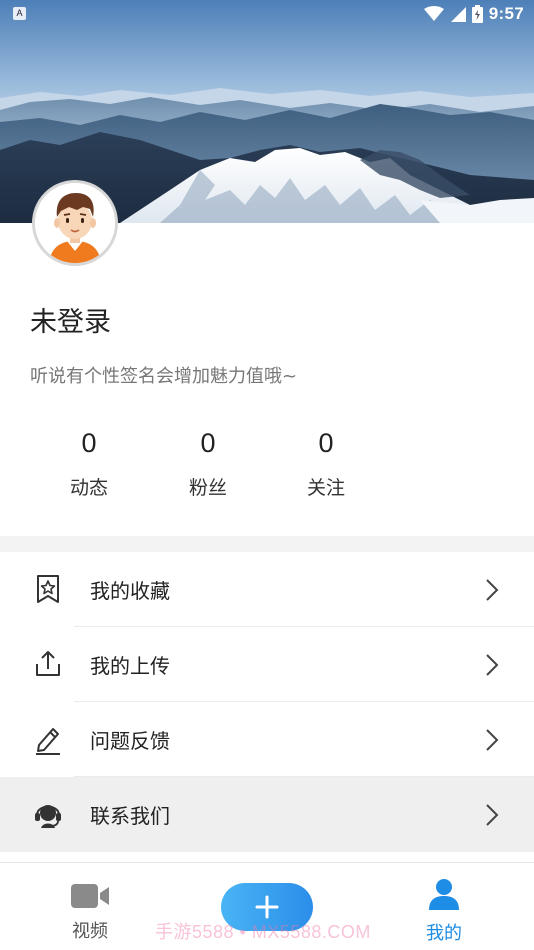 The height and width of the screenshot is (950, 534). Describe the element at coordinates (326, 443) in the screenshot. I see `stat-following-count: 0` at that location.